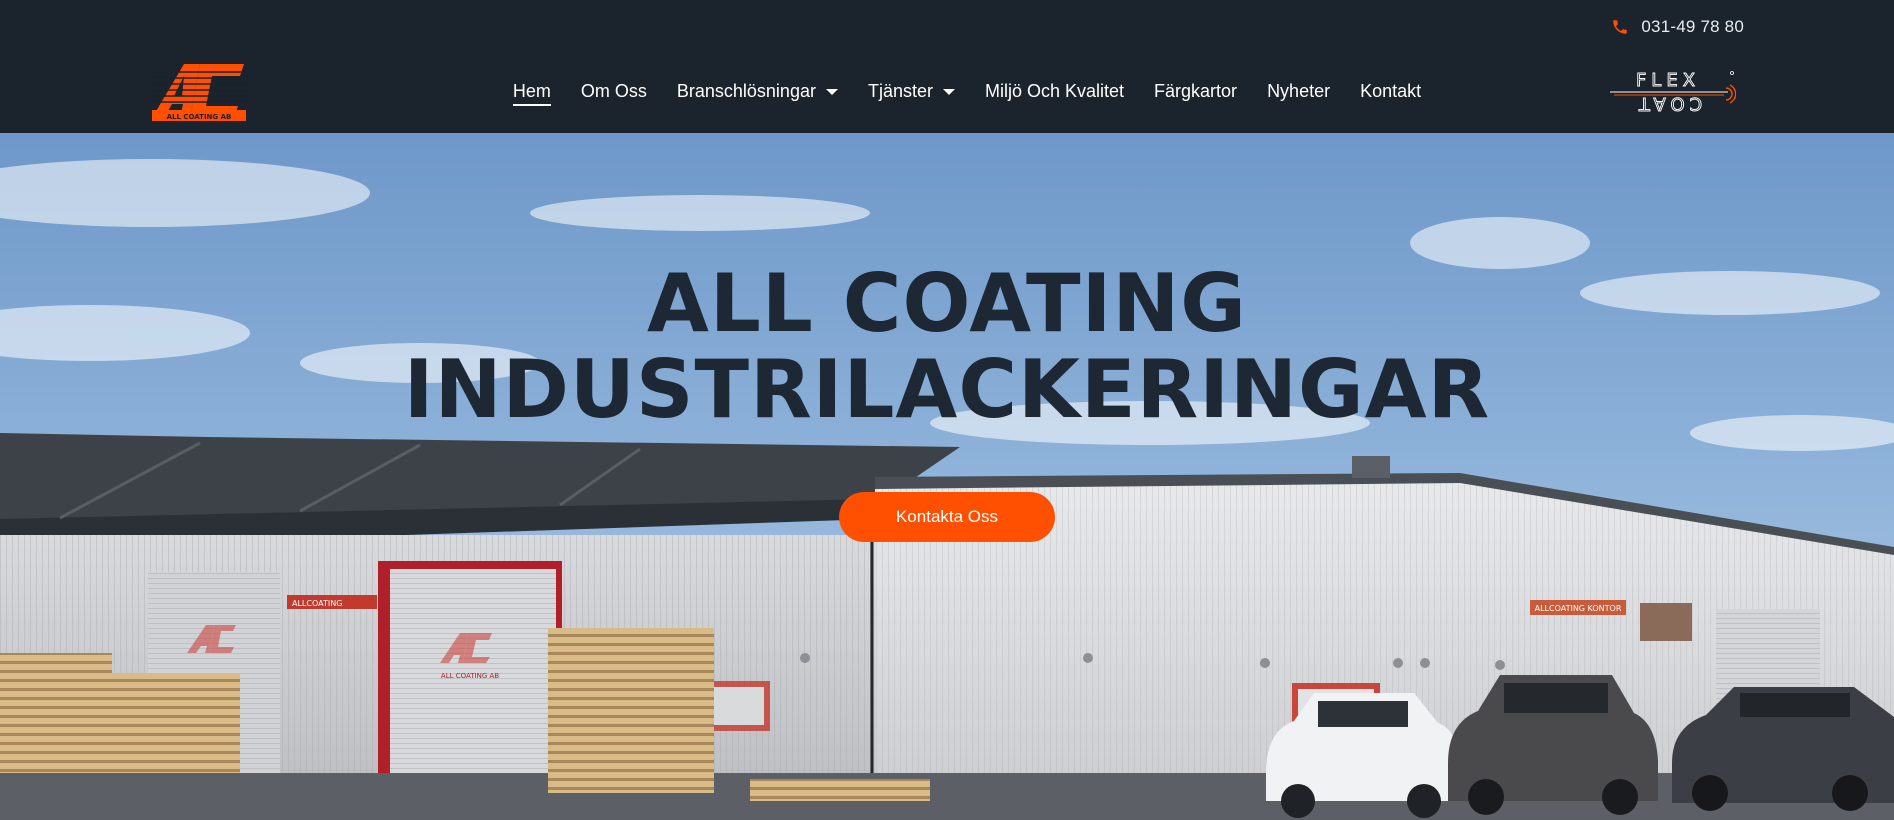 Image resolution: width=1894 pixels, height=820 pixels. What do you see at coordinates (757, 91) in the screenshot?
I see `nav-item-branschlosningar: Branschlösningar` at bounding box center [757, 91].